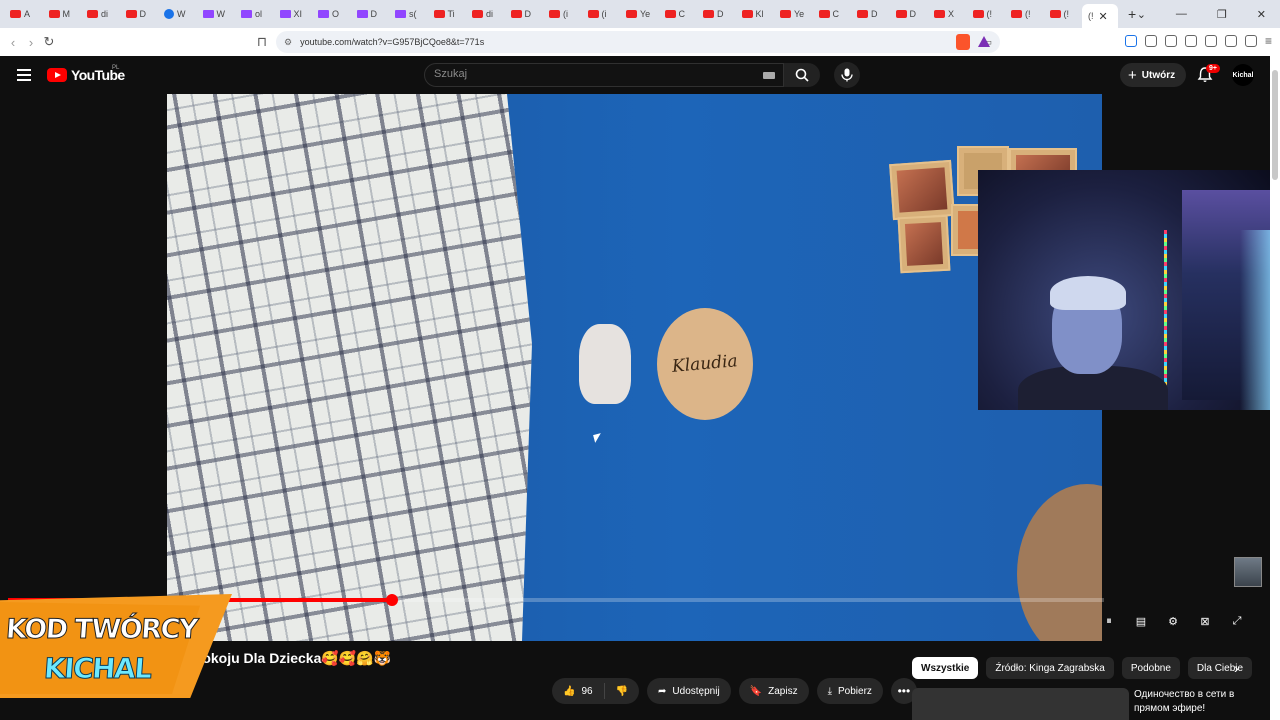 The image size is (1280, 720). What do you see at coordinates (1020, 704) in the screenshot?
I see `recommendation-thumbnail` at bounding box center [1020, 704].